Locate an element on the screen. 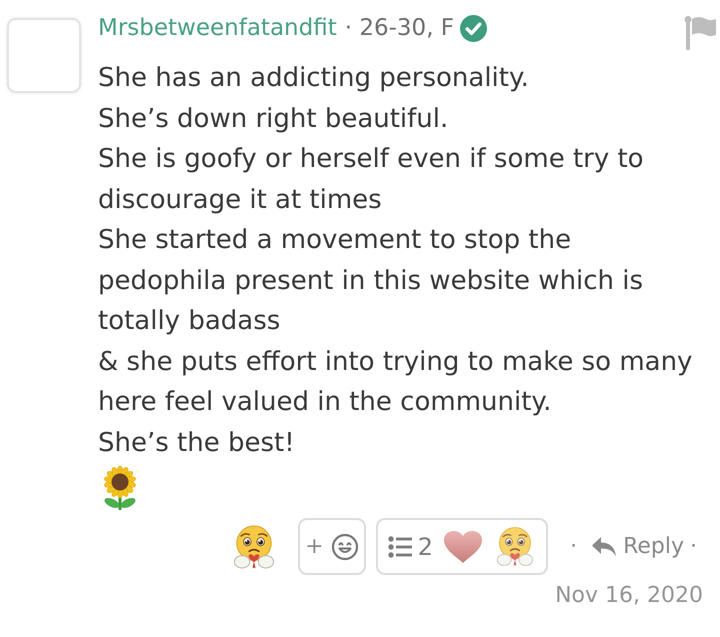 The image size is (720, 637). list-icon is located at coordinates (400, 547).